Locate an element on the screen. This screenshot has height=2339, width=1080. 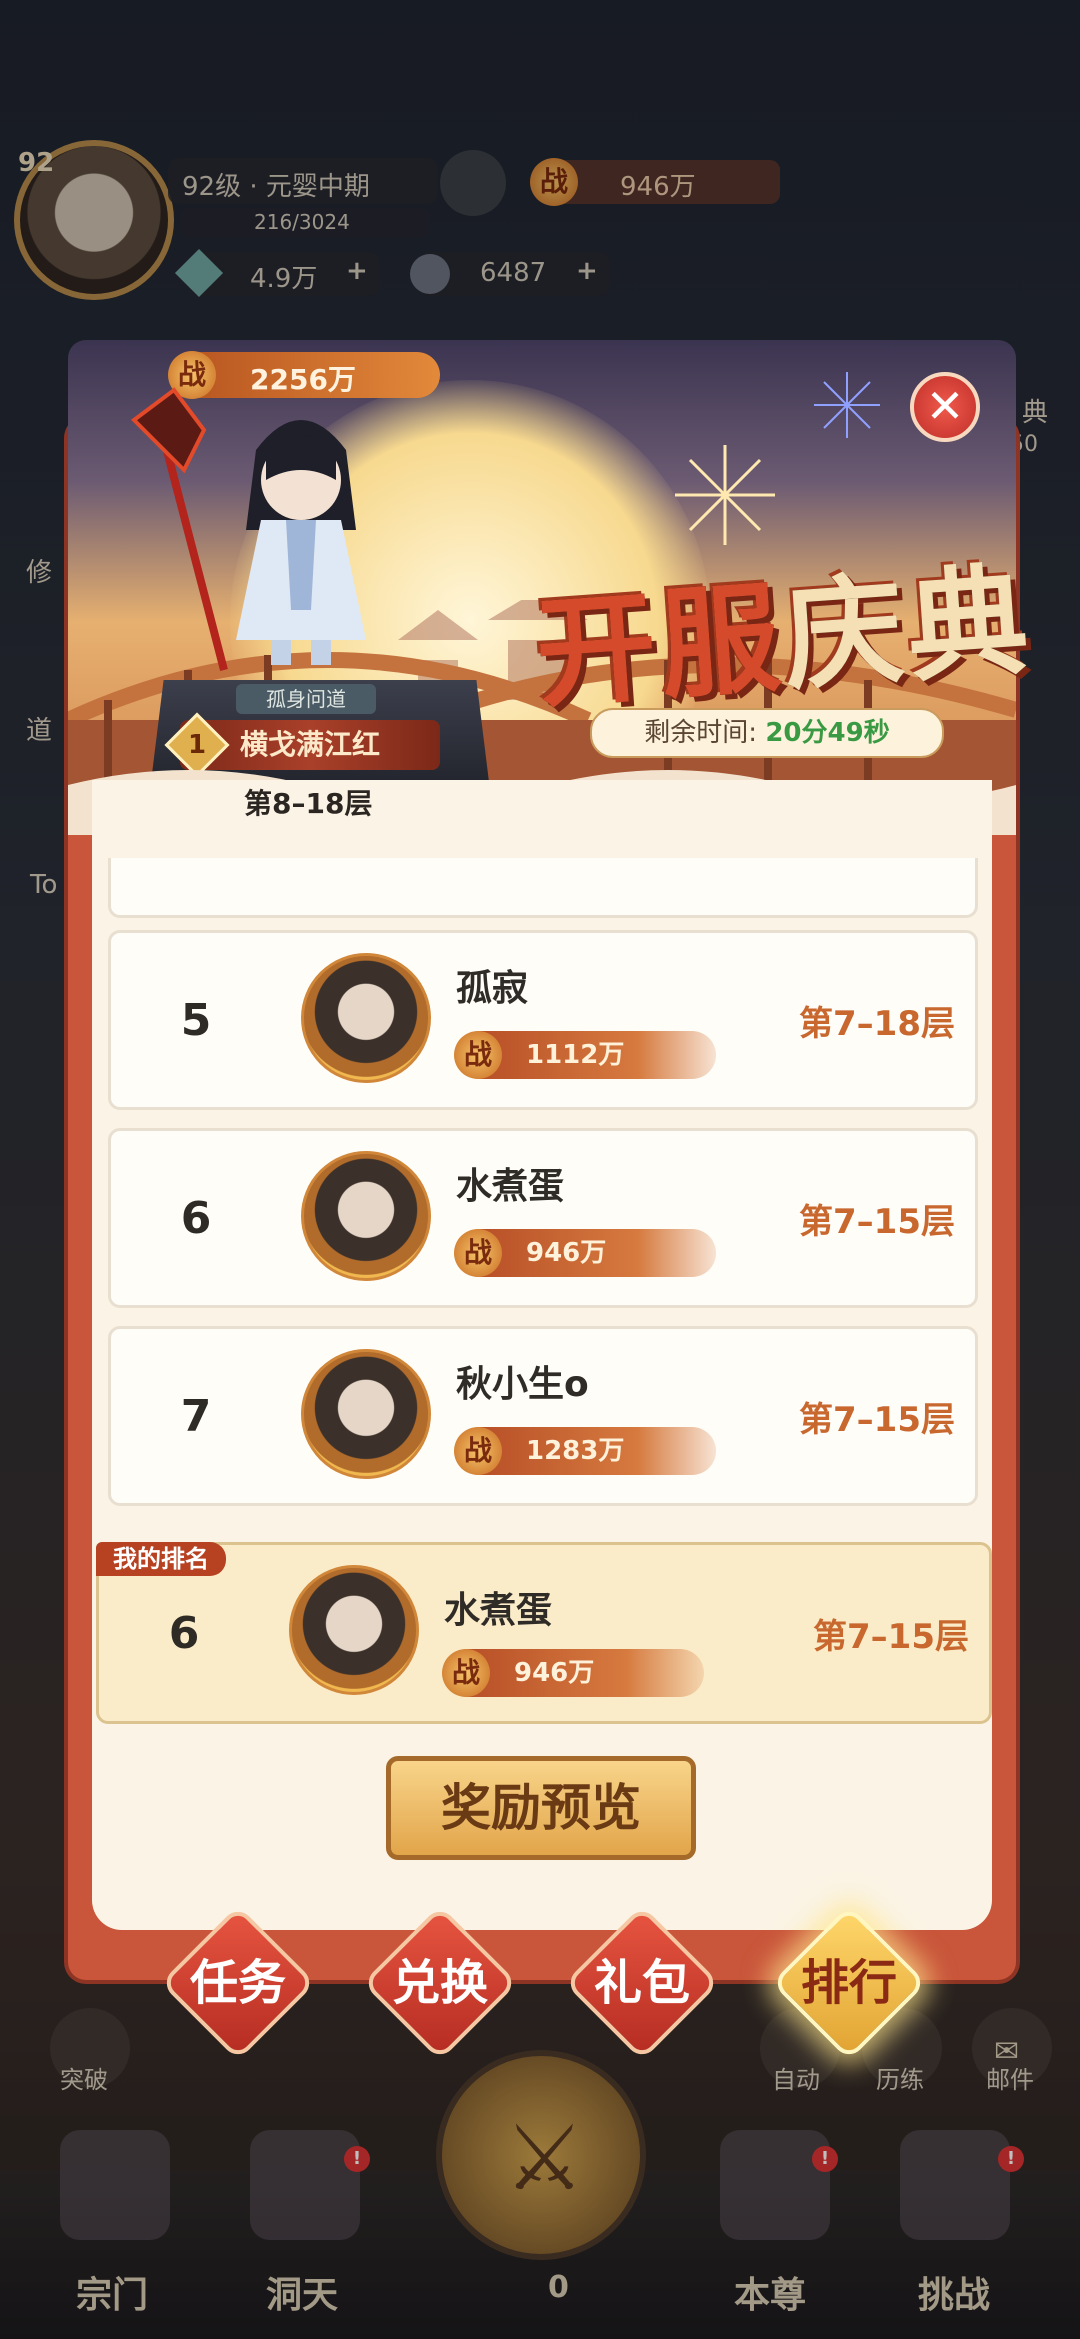
remaining-time-label: 剩余时间: is located at coordinates (701, 733).